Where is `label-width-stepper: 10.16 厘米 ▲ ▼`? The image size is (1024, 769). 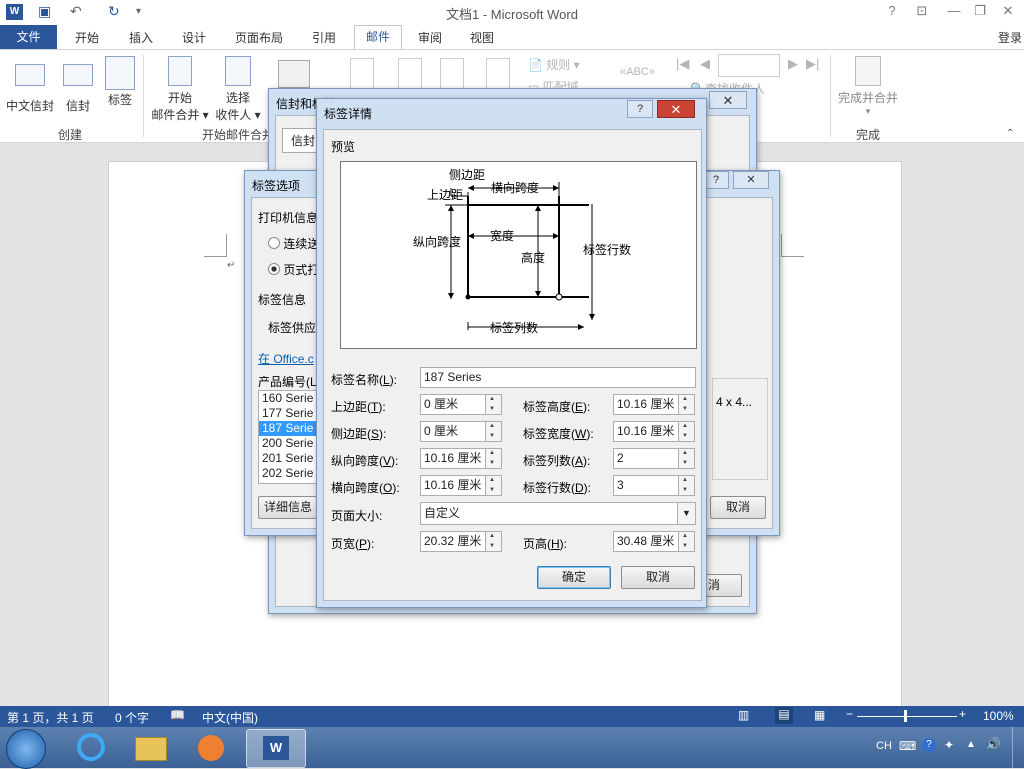 label-width-stepper: 10.16 厘米 ▲ ▼ is located at coordinates (654, 431).